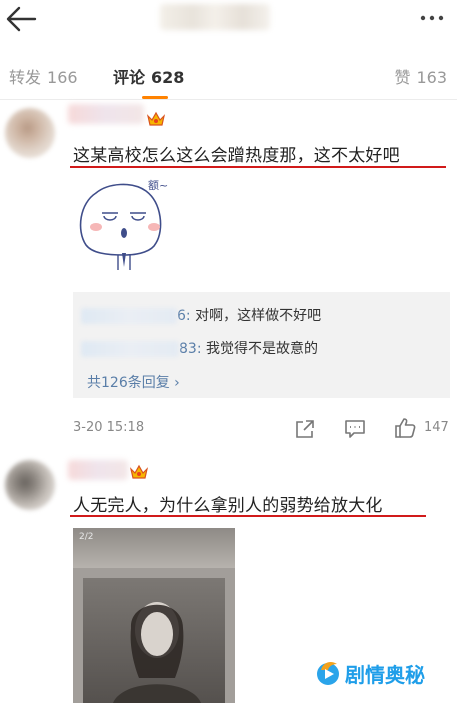 The image size is (457, 703). What do you see at coordinates (123, 224) in the screenshot?
I see `sticker-image: 额~` at bounding box center [123, 224].